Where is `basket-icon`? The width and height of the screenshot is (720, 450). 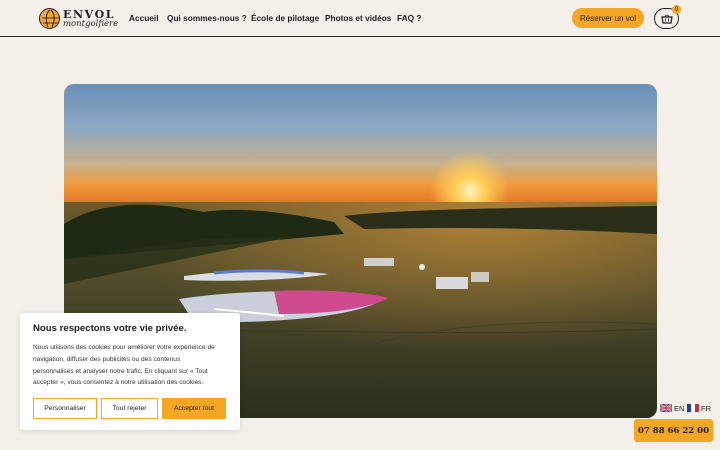 basket-icon is located at coordinates (666, 19).